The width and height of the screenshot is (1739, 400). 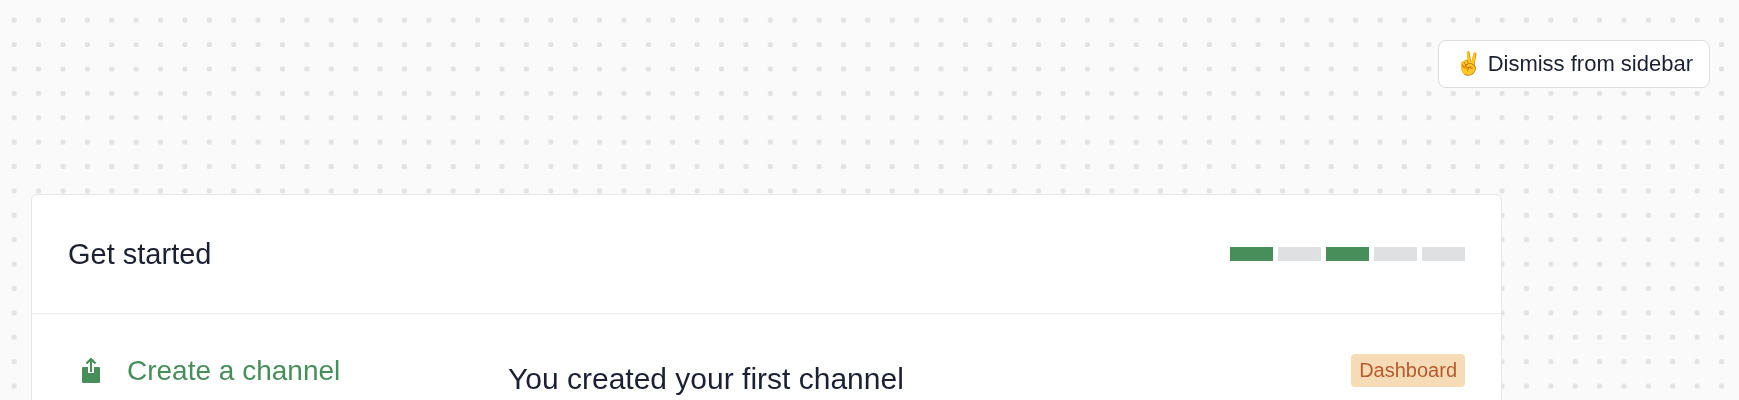 I want to click on card-title: Get started, so click(x=140, y=254).